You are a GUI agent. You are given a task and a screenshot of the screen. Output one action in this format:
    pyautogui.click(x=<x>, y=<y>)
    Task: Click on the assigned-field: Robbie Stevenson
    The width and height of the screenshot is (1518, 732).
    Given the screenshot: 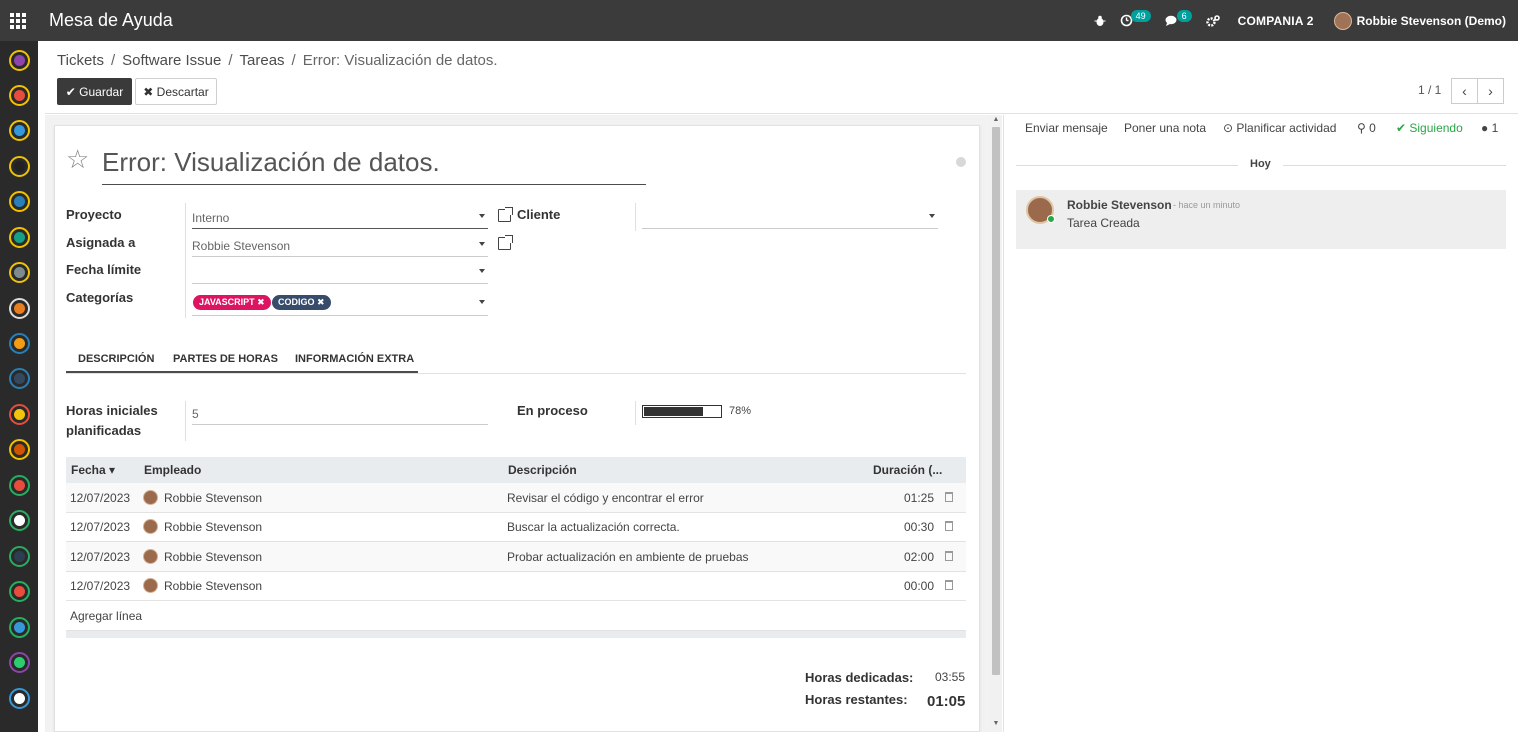 What is the action you would take?
    pyautogui.click(x=340, y=244)
    